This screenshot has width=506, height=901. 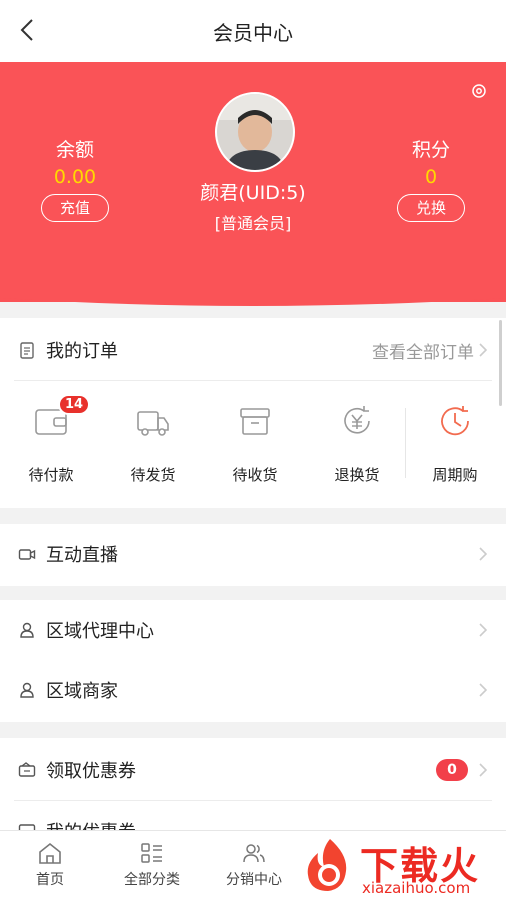 I want to click on avatar, so click(x=255, y=132).